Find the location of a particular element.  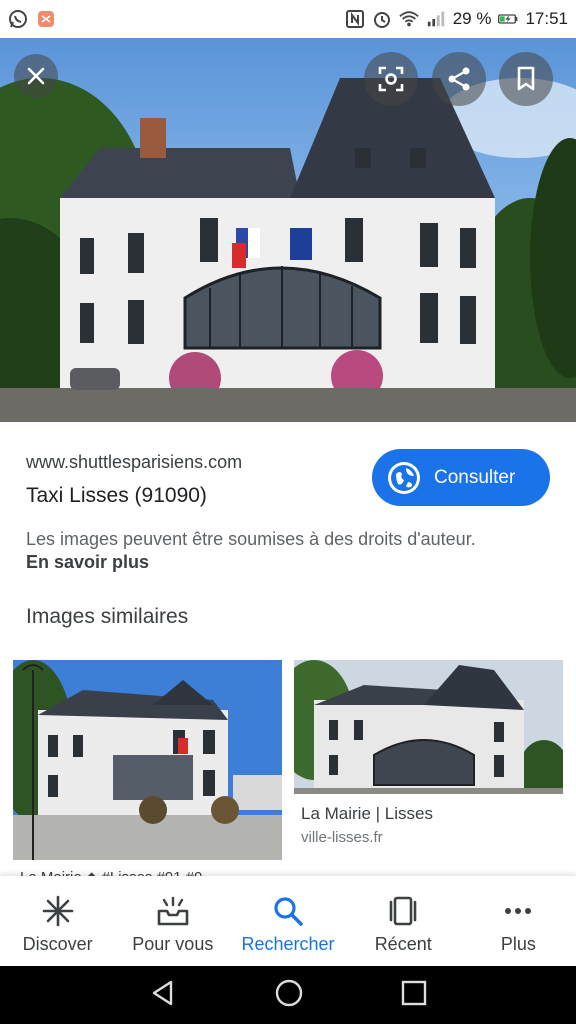

home-icon is located at coordinates (289, 995).